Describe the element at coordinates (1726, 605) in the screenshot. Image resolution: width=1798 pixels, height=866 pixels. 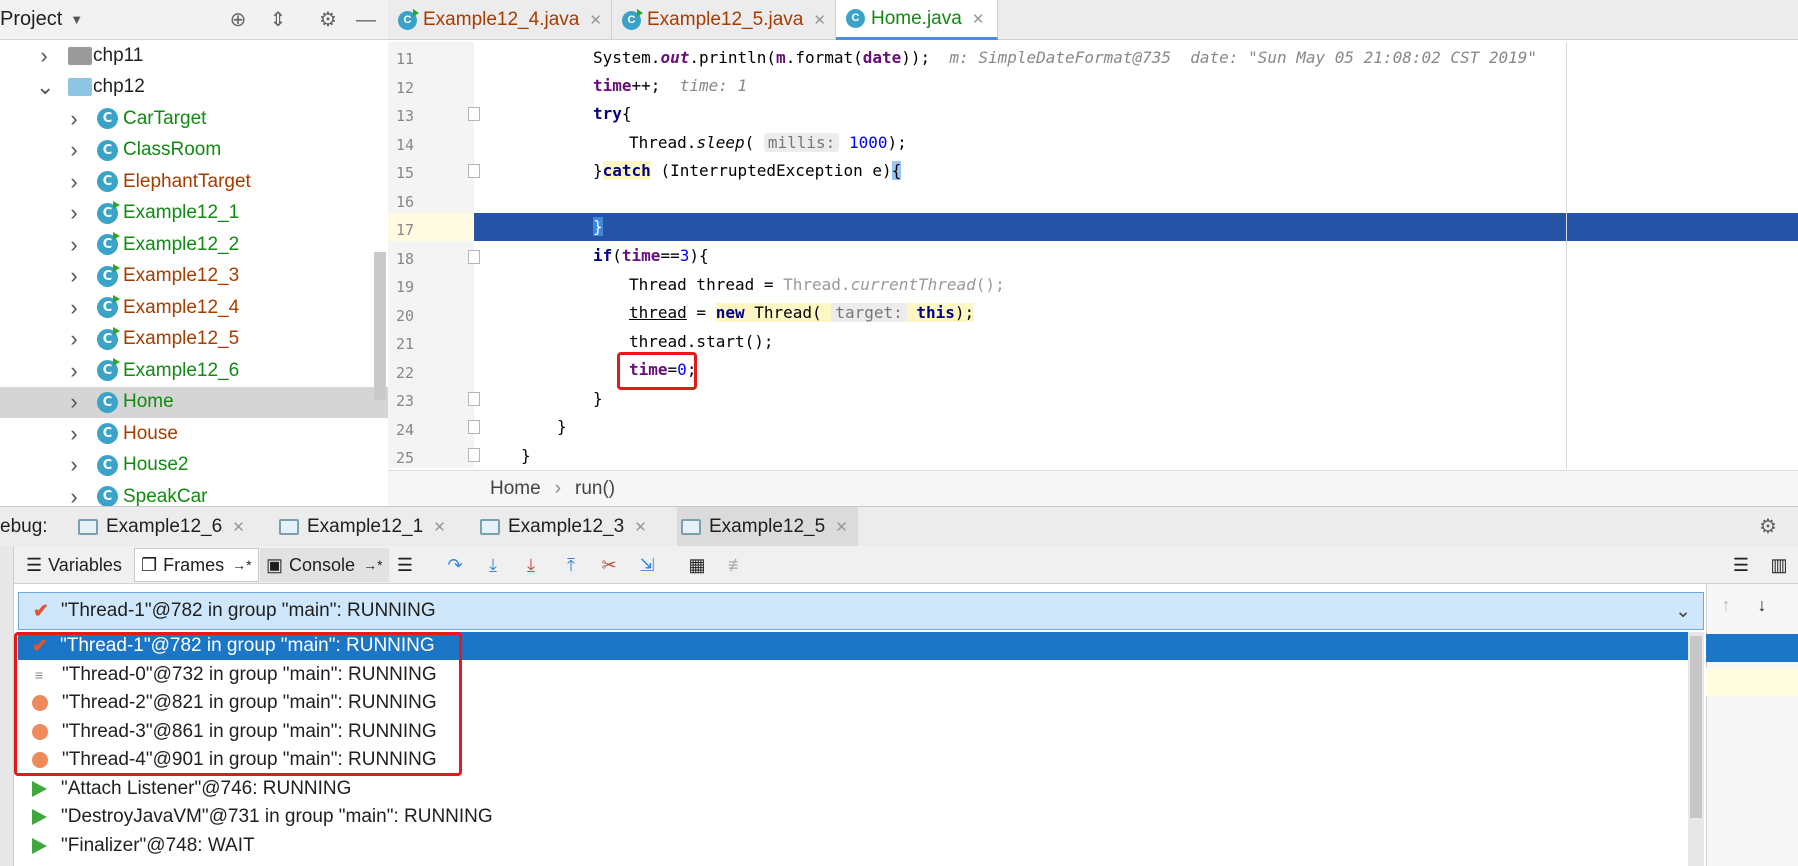
I see `arrow-up-icon: ↑` at that location.